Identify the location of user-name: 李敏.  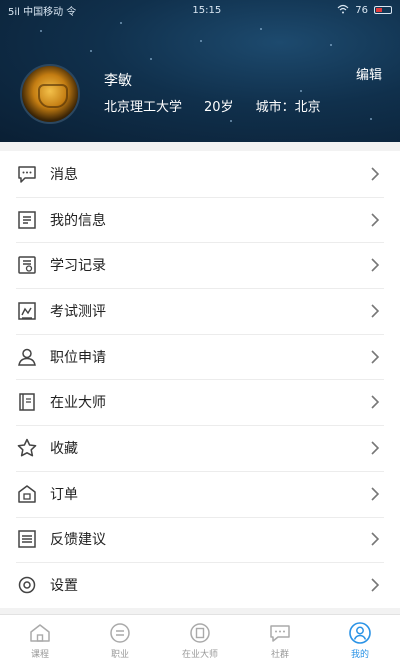
(118, 81).